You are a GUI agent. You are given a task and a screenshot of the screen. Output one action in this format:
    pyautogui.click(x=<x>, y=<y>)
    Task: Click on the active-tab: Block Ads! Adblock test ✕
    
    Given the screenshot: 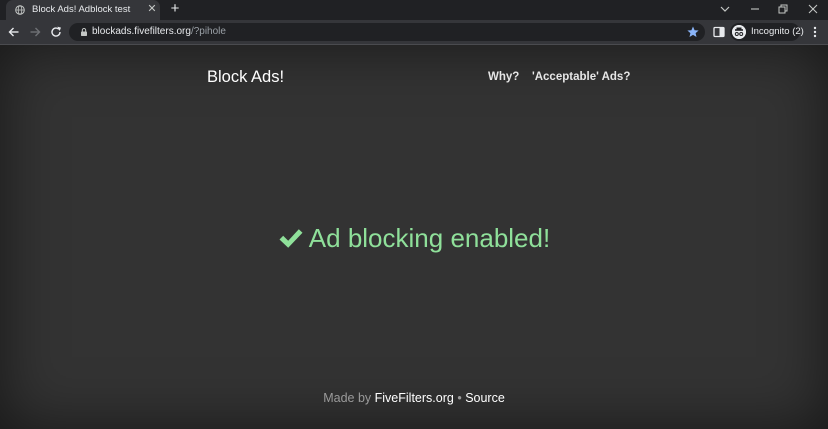 What is the action you would take?
    pyautogui.click(x=83, y=10)
    